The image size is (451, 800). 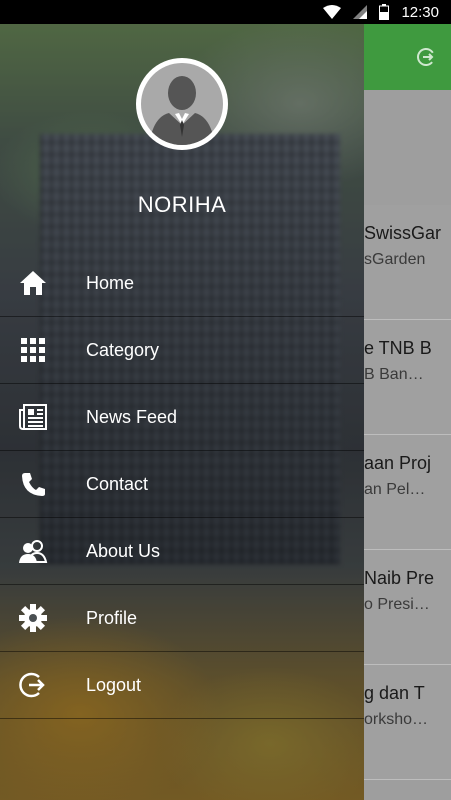 What do you see at coordinates (33, 551) in the screenshot?
I see `people-icon` at bounding box center [33, 551].